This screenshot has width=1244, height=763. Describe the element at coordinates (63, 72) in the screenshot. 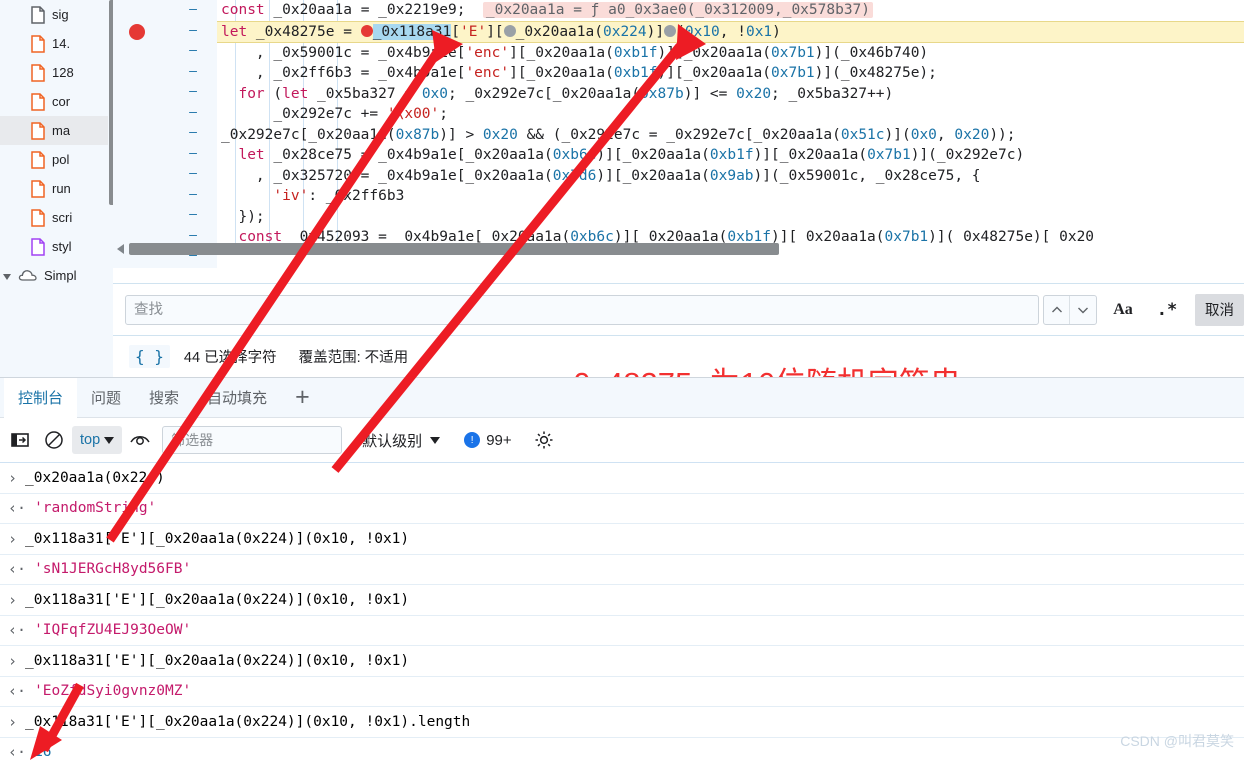

I see `file-tree-item-label: 128` at that location.